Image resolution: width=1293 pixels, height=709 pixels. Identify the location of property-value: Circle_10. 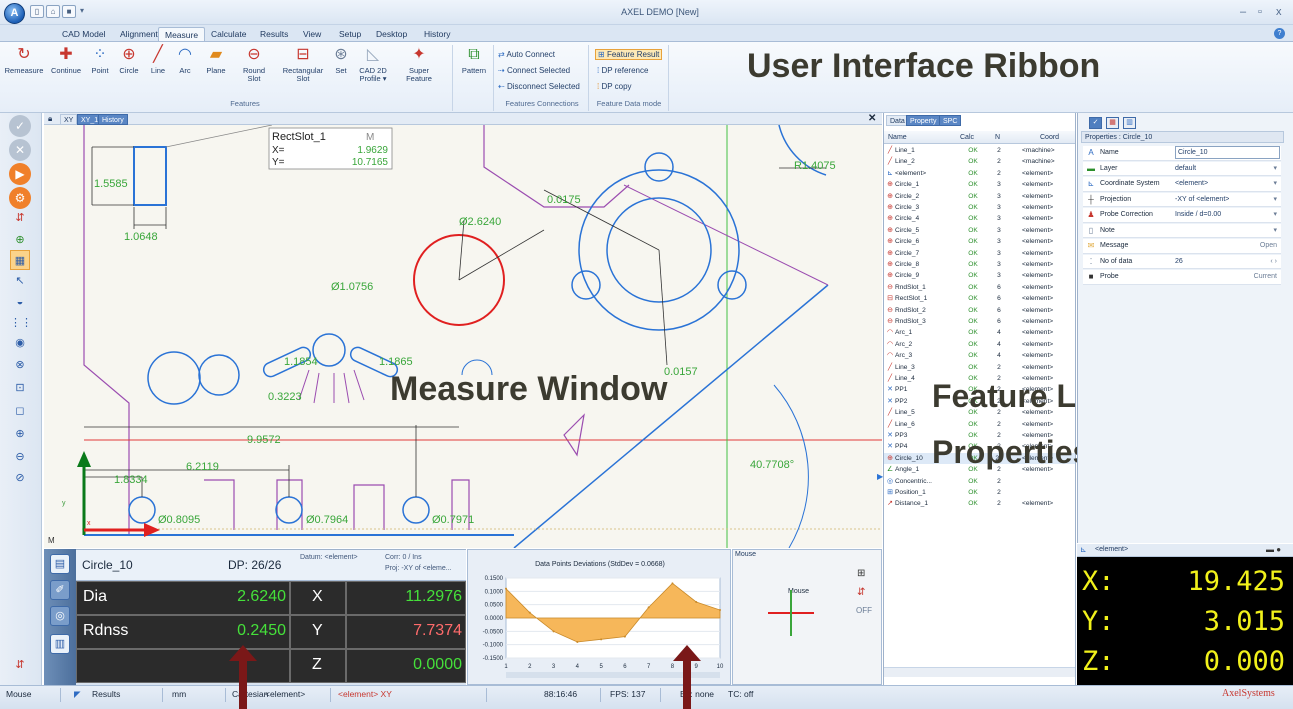
(1227, 152).